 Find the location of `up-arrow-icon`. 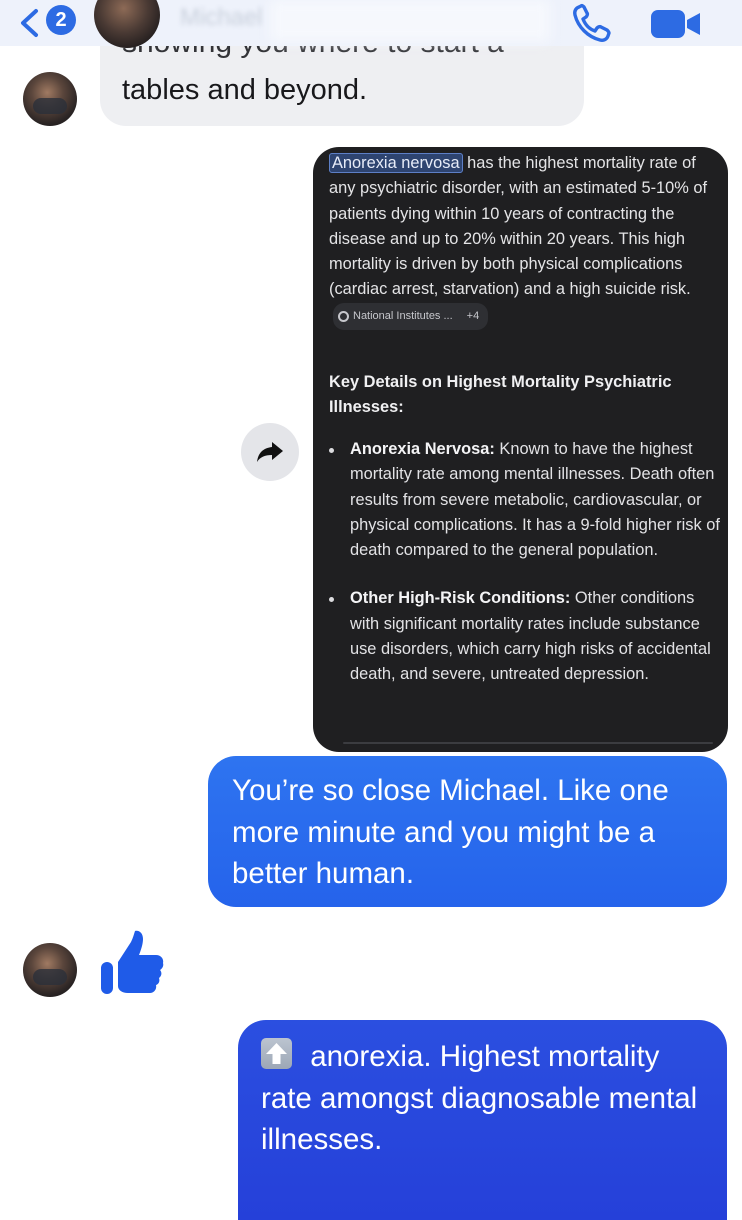

up-arrow-icon is located at coordinates (276, 1053).